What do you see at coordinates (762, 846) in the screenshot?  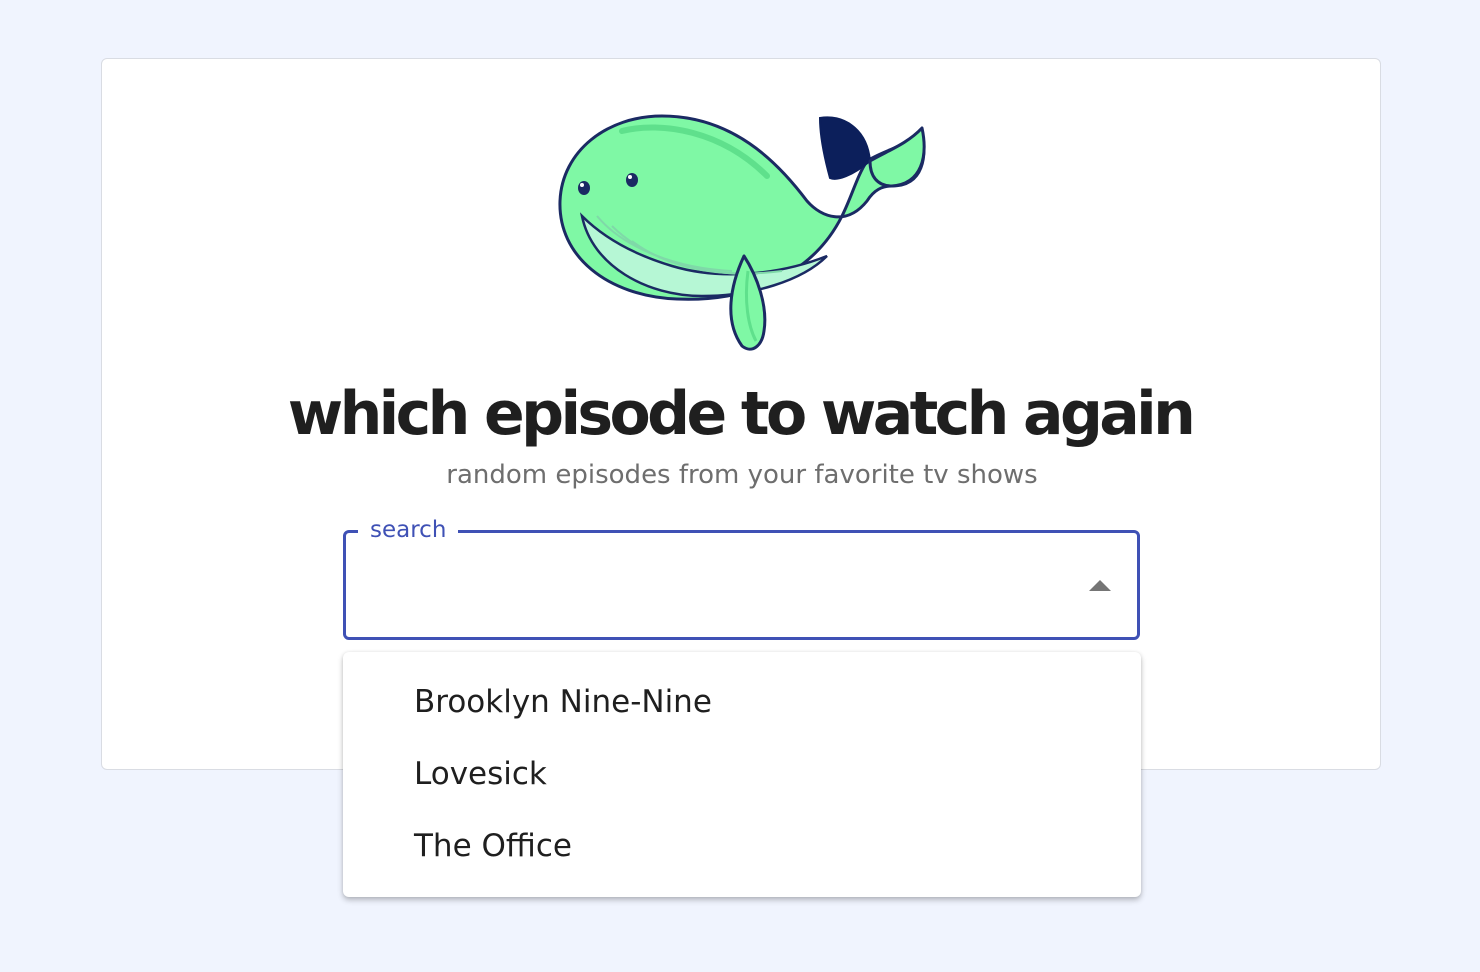 I see `option-the-office: The Office` at bounding box center [762, 846].